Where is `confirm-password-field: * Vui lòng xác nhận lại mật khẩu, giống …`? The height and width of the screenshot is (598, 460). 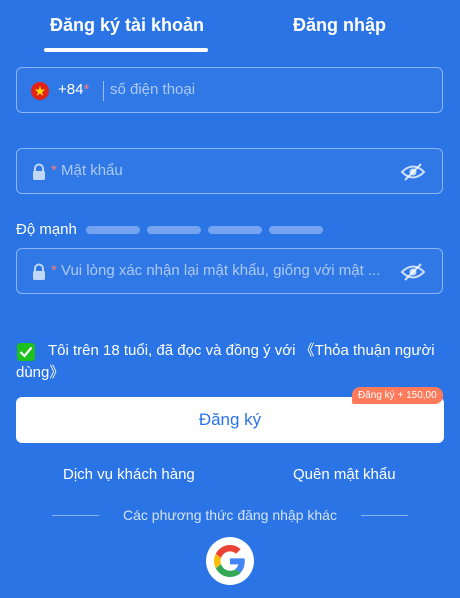
confirm-password-field: * Vui lòng xác nhận lại mật khẩu, giống … is located at coordinates (229, 271).